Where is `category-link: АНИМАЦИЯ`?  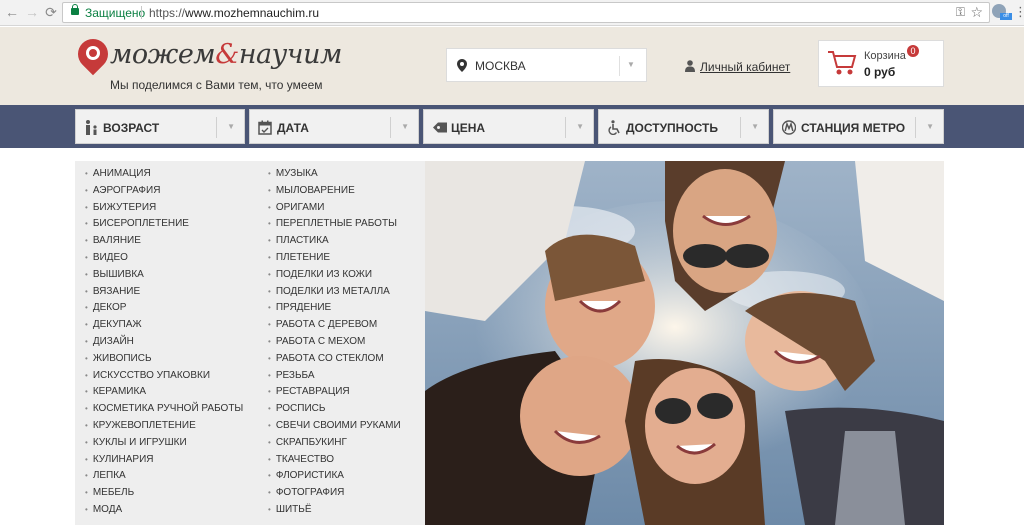 category-link: АНИМАЦИЯ is located at coordinates (164, 174).